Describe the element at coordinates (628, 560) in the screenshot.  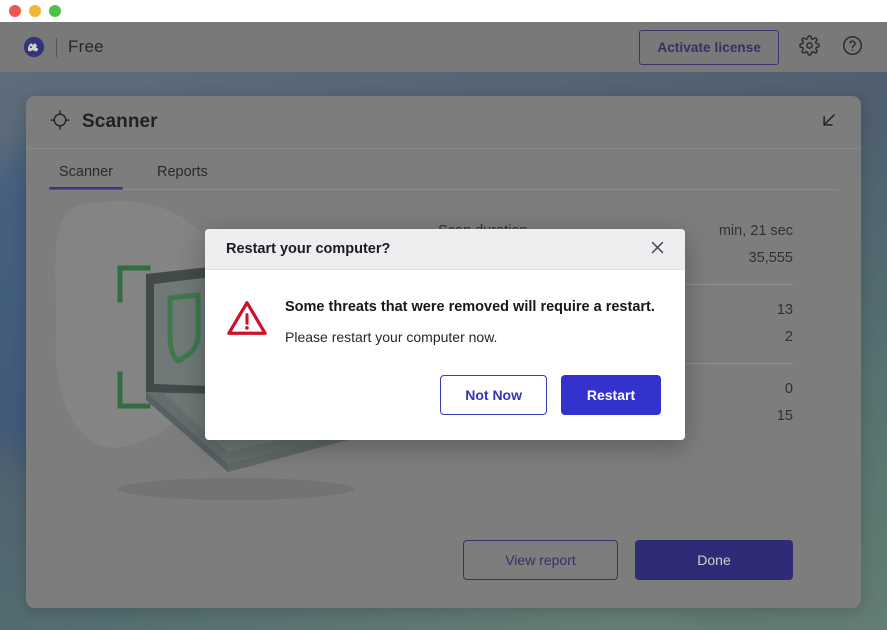
I see `scanner-card-actions: View report Done` at that location.